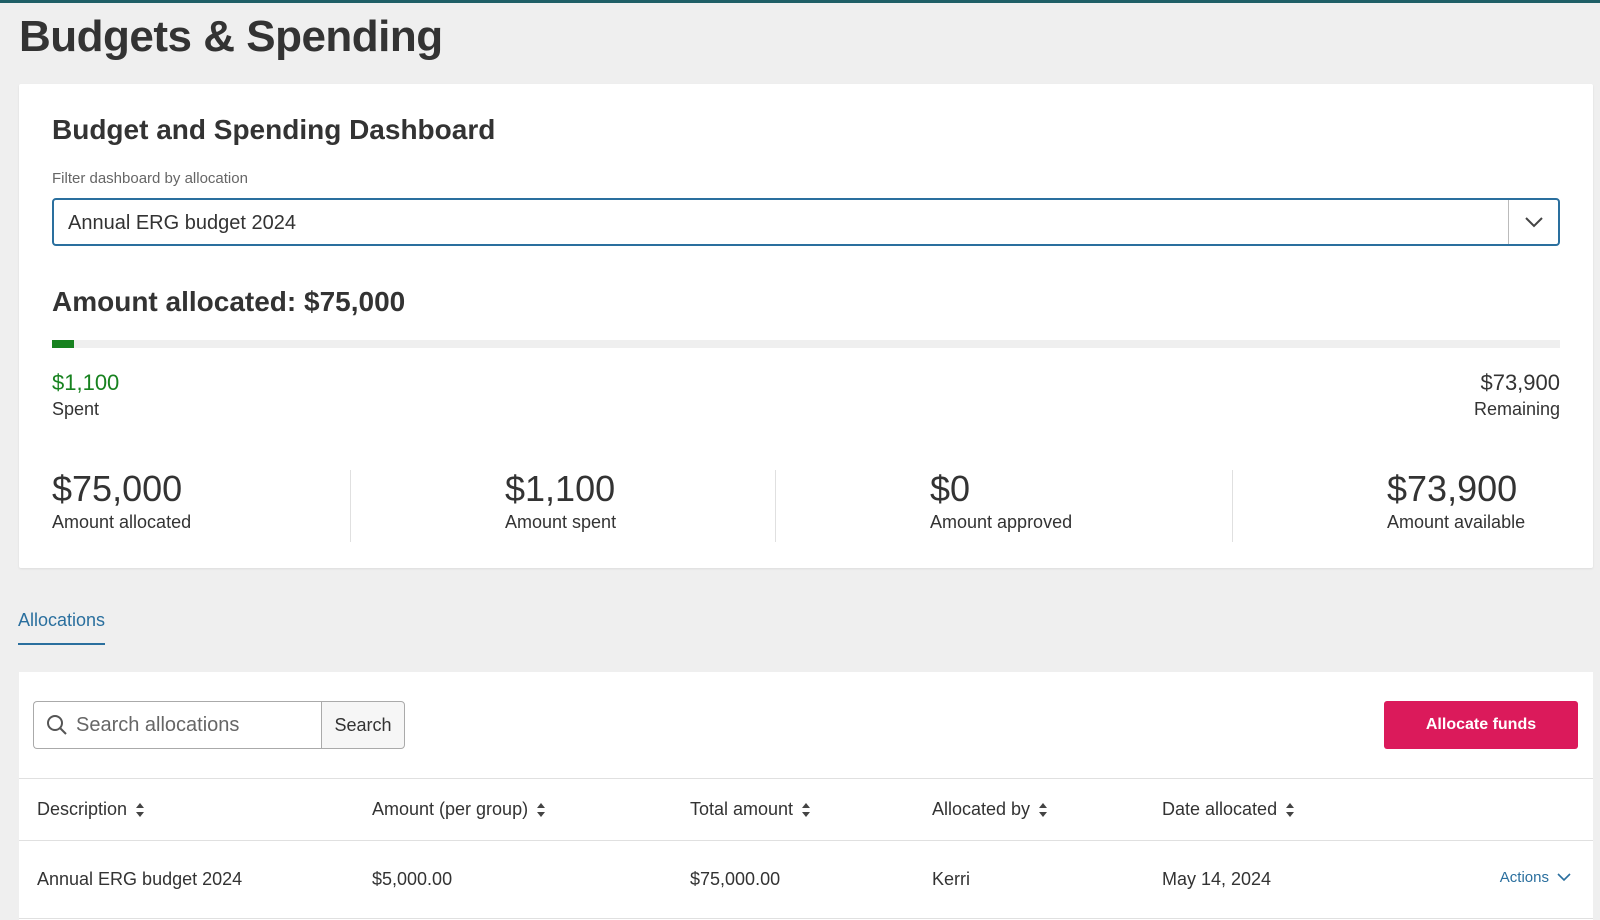 The image size is (1600, 920). I want to click on allocation-filter-value: Annual ERG budget 2024, so click(182, 223).